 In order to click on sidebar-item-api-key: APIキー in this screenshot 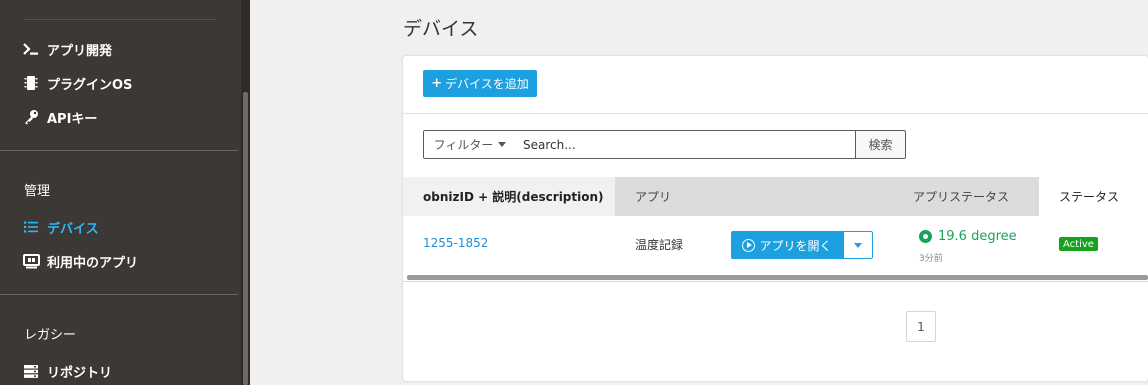, I will do `click(59, 117)`.